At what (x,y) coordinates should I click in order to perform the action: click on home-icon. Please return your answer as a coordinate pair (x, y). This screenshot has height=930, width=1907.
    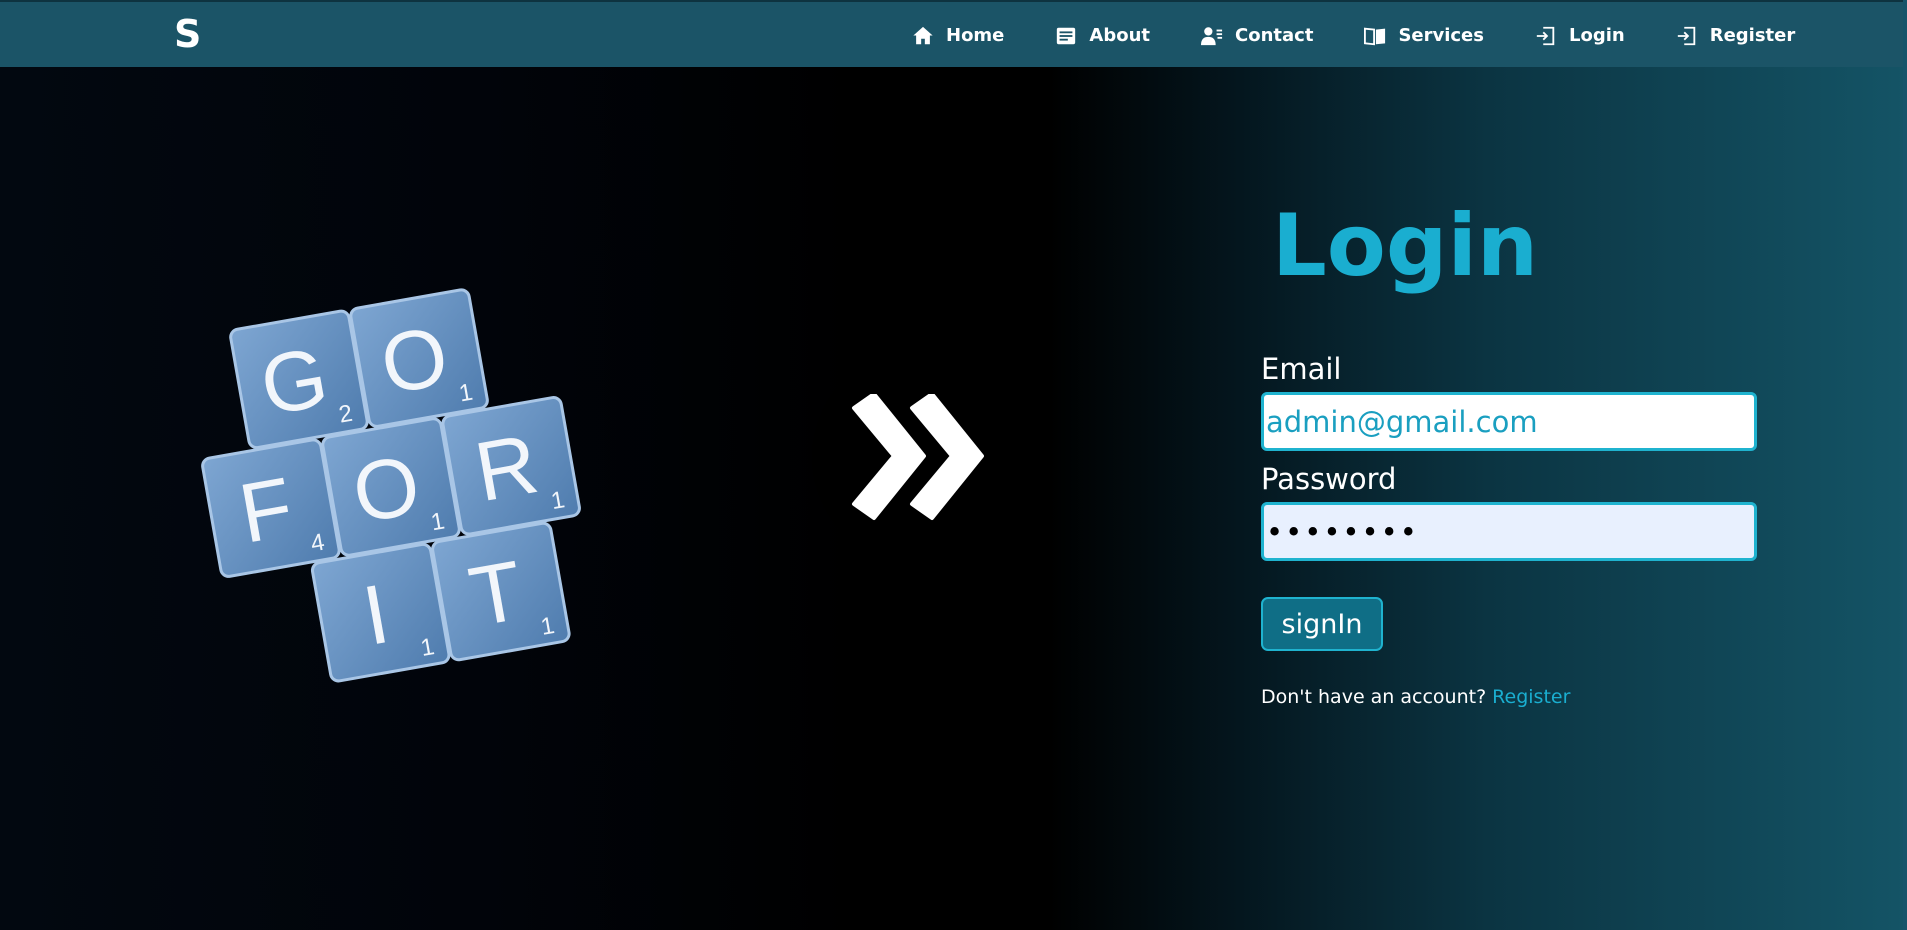
    Looking at the image, I should click on (923, 35).